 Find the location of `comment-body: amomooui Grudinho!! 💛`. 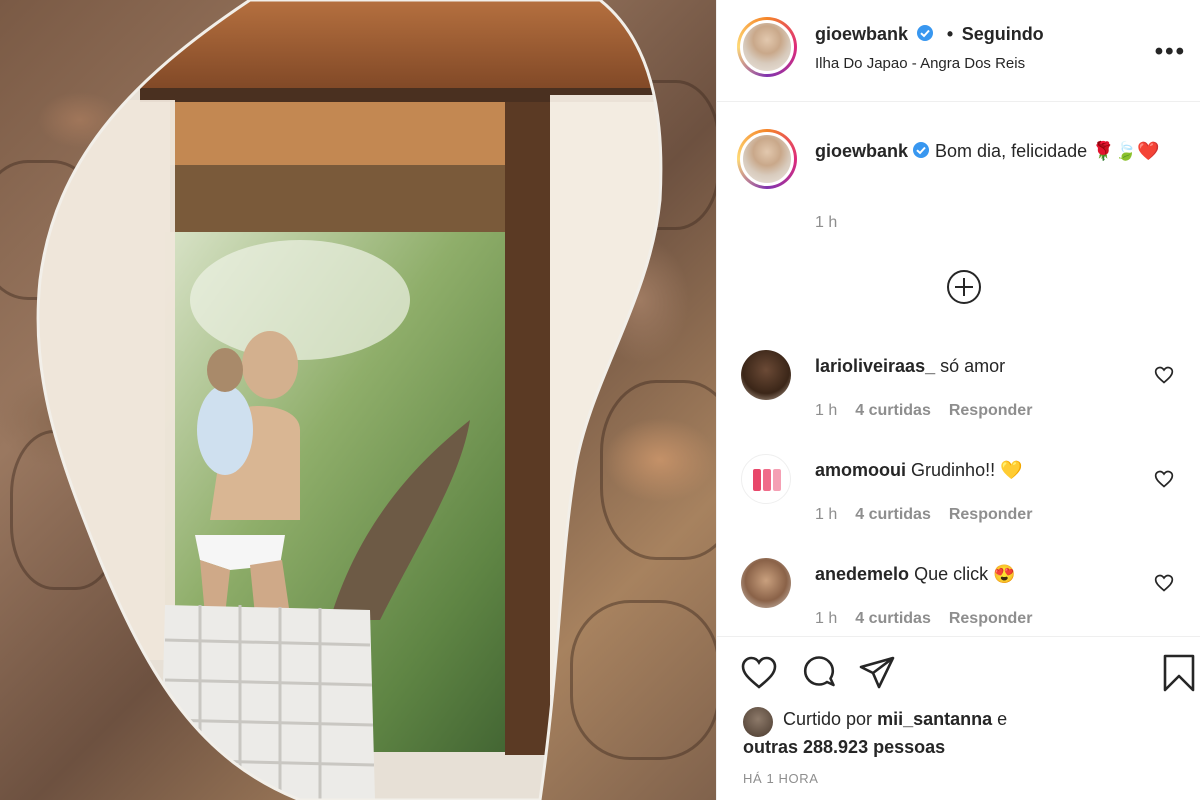

comment-body: amomooui Grudinho!! 💛 is located at coordinates (919, 470).